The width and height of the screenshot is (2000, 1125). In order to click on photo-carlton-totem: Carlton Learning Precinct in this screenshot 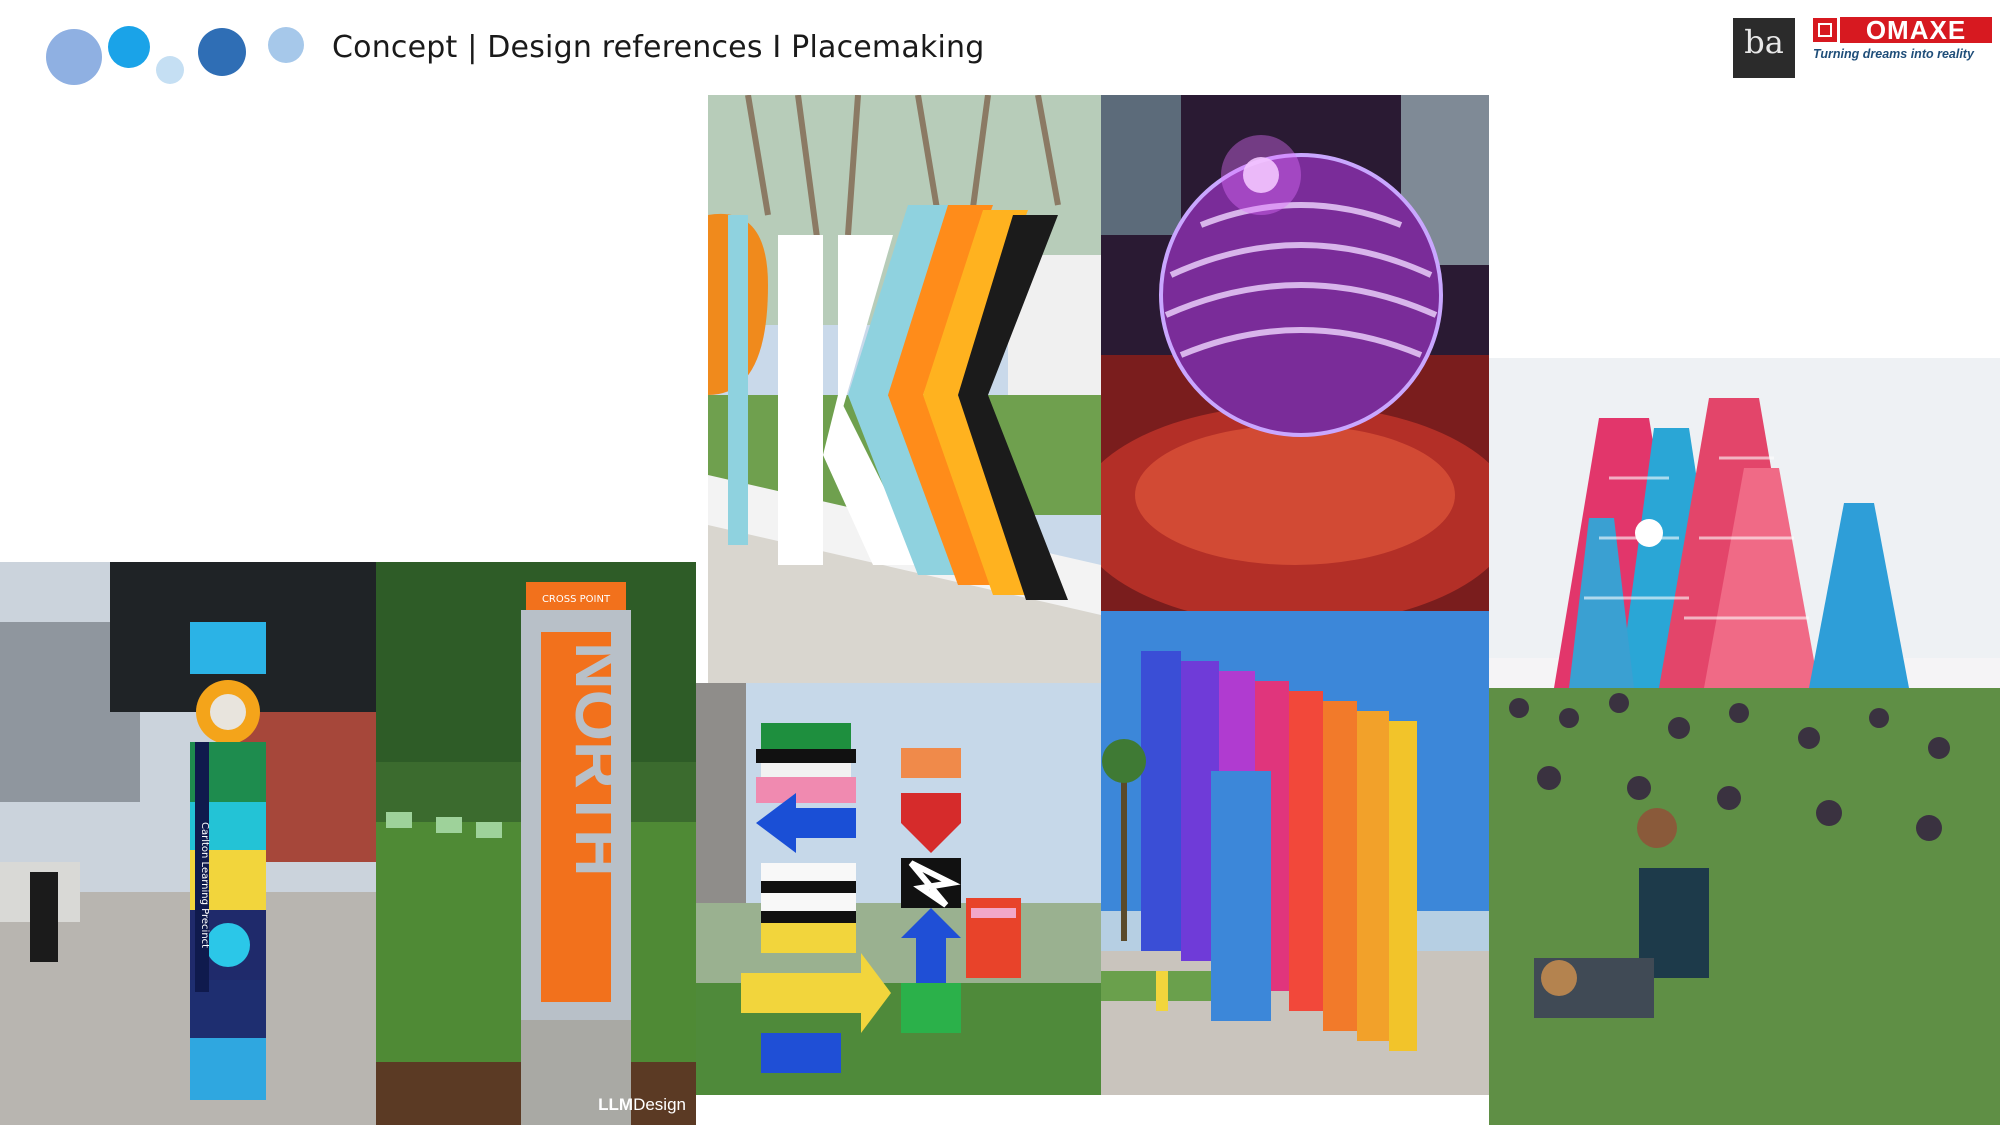, I will do `click(188, 843)`.